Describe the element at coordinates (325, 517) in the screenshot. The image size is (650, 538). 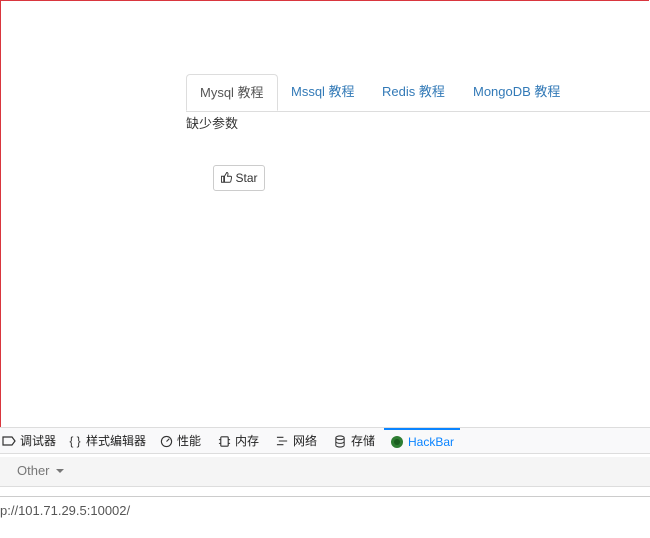
I see `hackbar-url-field: p://101.71.29.5:10002/` at that location.